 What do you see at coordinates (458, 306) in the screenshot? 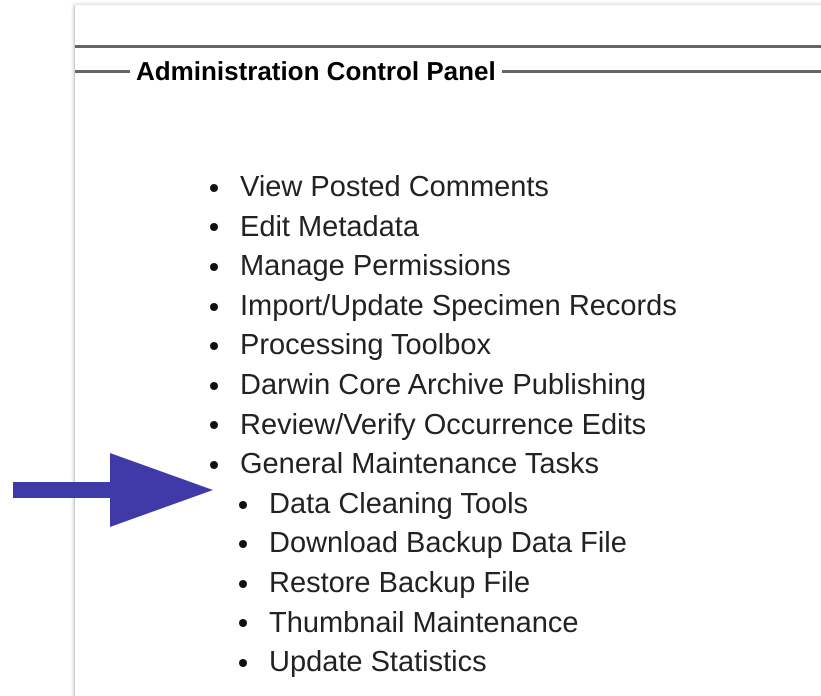
I see `menu-link: Import/Update Specimen Records` at bounding box center [458, 306].